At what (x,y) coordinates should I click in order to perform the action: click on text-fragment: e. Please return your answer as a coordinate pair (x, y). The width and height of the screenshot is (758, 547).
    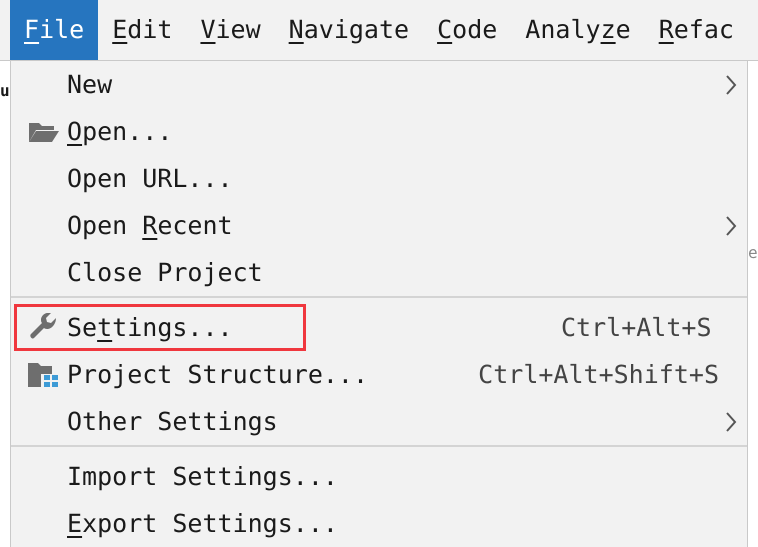
    Looking at the image, I should click on (753, 253).